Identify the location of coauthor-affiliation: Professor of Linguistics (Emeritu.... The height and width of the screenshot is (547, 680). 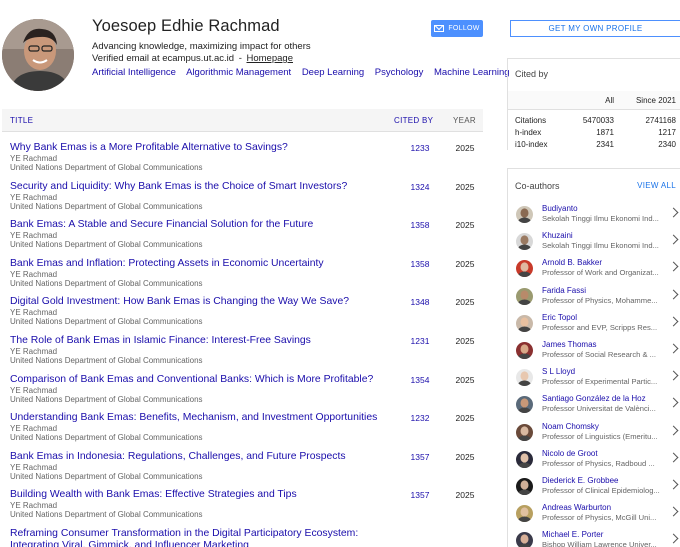
(600, 436).